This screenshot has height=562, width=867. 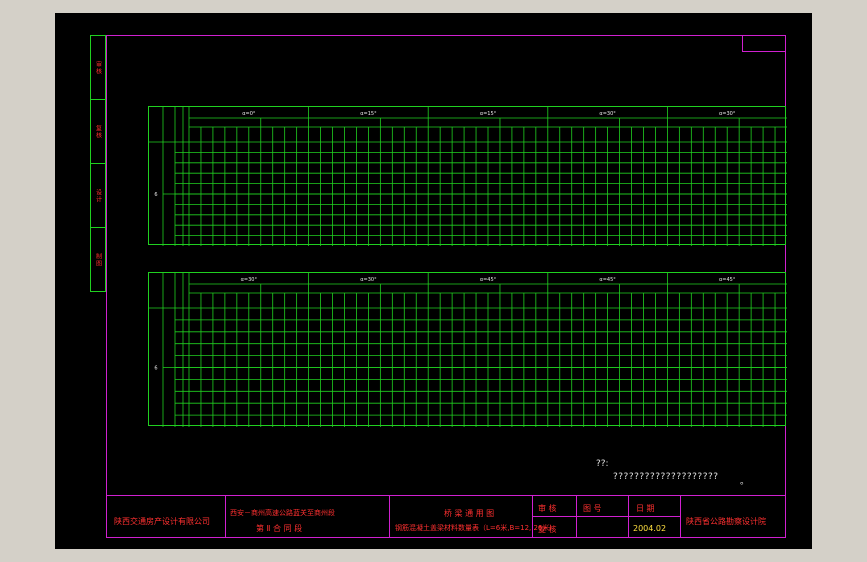 I want to click on drawing-subtitle: 钢筋混凝土盖梁材料数量表（L=6米,B=12, 26米）, so click(x=476, y=528).